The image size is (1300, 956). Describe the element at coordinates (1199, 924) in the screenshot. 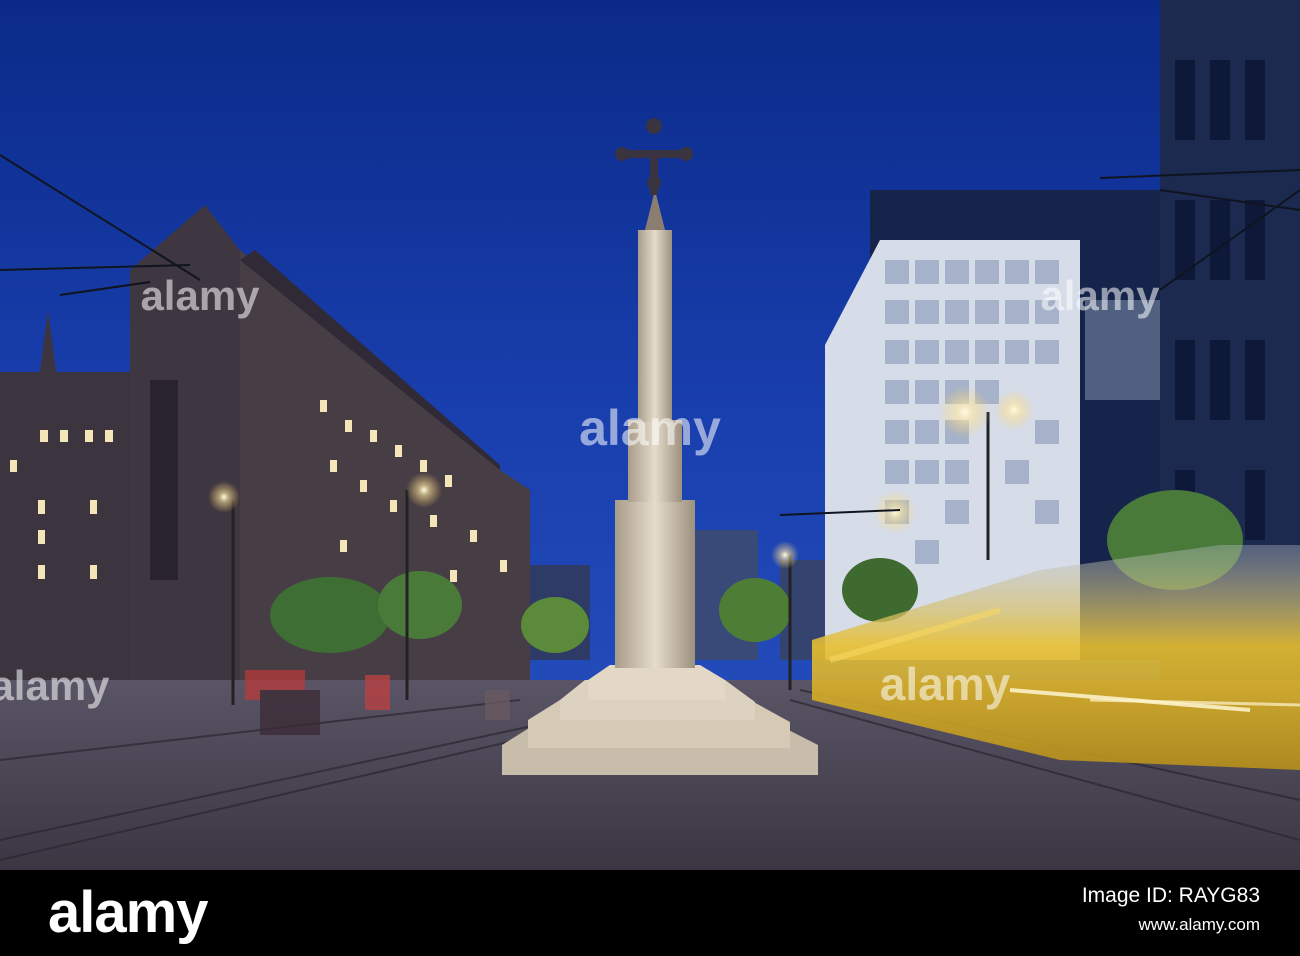

I see `site-url: www.alamy.com` at that location.